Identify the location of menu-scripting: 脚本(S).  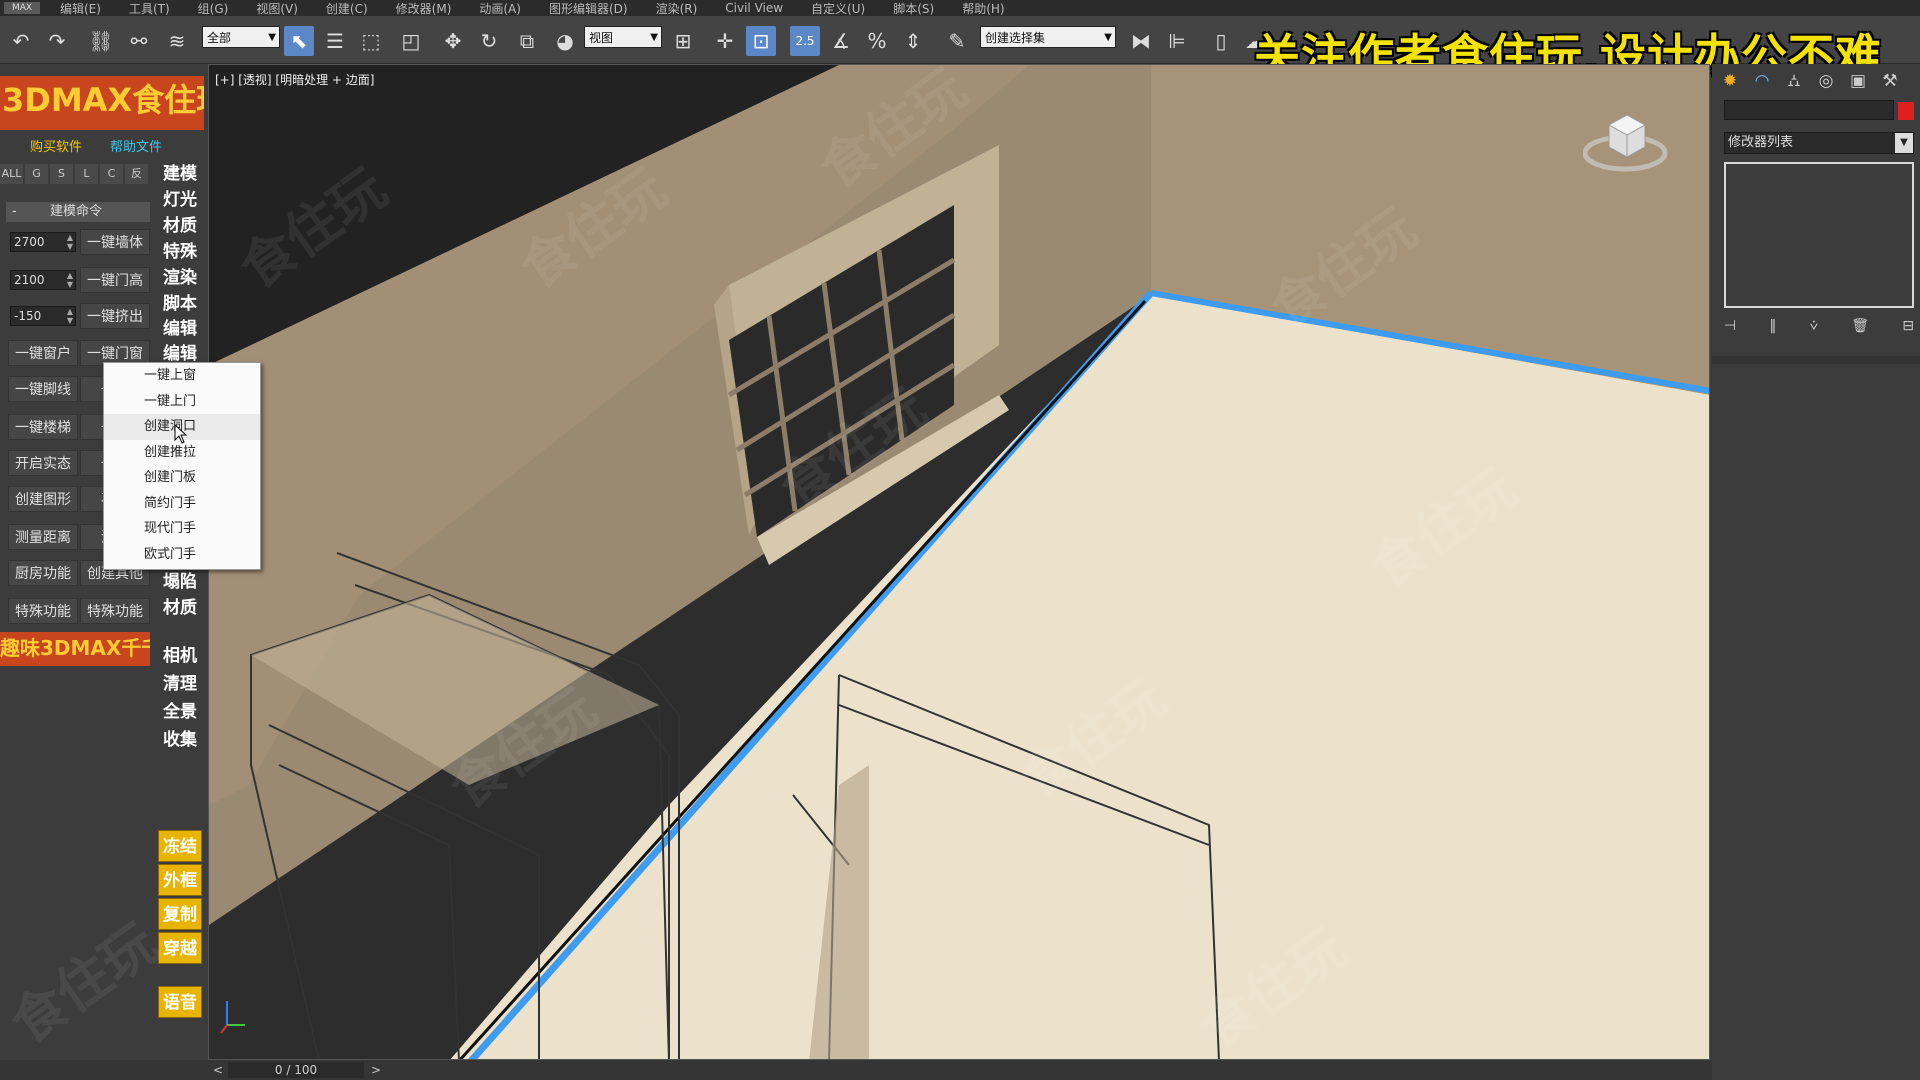
(913, 8).